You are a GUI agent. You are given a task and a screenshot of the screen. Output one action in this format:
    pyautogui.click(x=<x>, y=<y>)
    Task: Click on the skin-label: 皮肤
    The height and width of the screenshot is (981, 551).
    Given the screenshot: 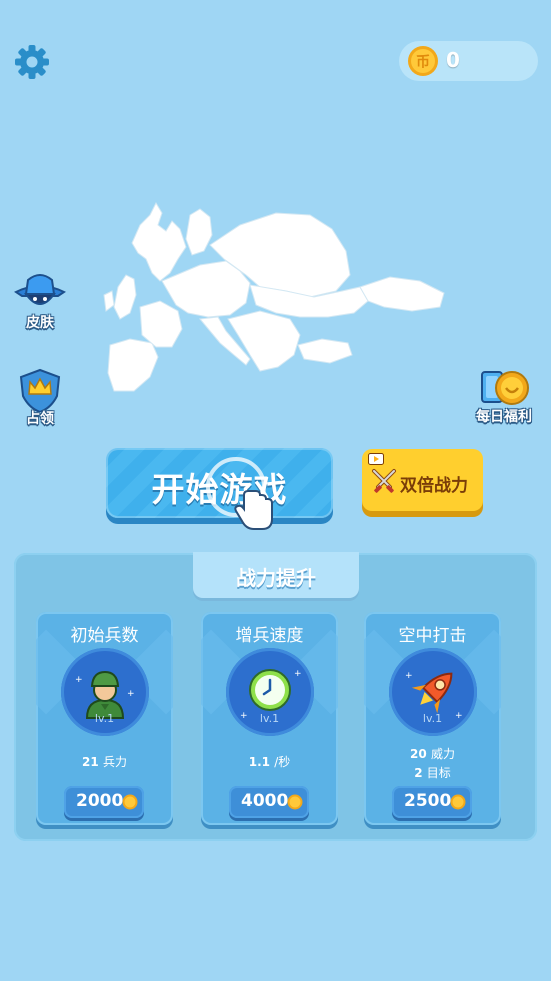 What is the action you would take?
    pyautogui.click(x=40, y=323)
    